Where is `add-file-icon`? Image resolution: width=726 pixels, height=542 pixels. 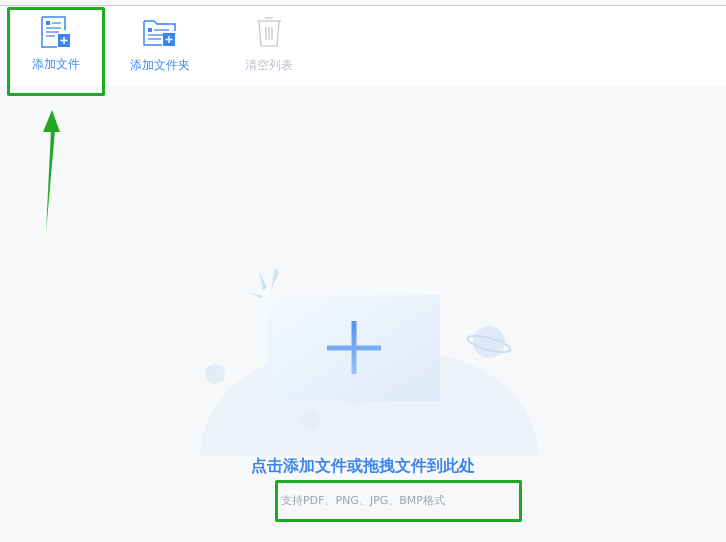 add-file-icon is located at coordinates (56, 32).